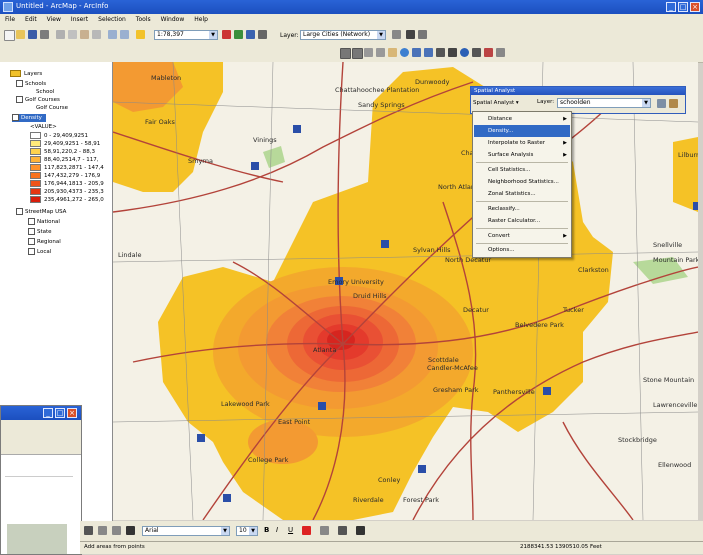 Image resolution: width=703 pixels, height=555 pixels. What do you see at coordinates (41, 212) in the screenshot?
I see `toc-layer-streetmap: StreetMap USA` at bounding box center [41, 212].